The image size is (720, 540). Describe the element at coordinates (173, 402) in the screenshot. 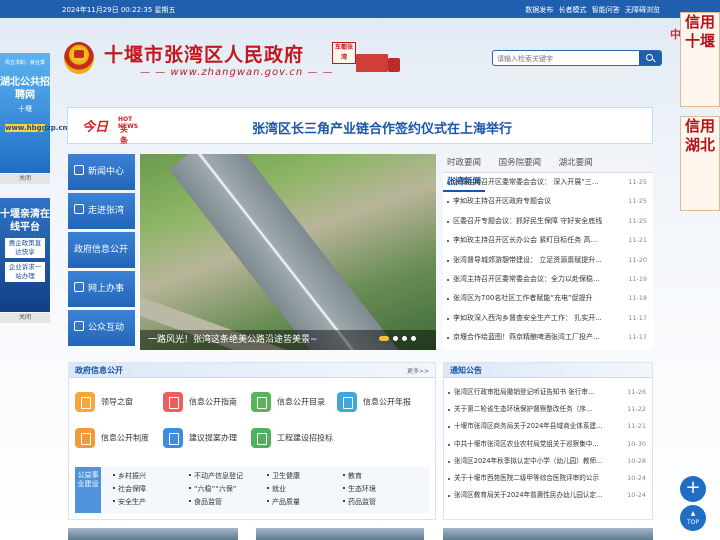

I see `compass-icon` at that location.